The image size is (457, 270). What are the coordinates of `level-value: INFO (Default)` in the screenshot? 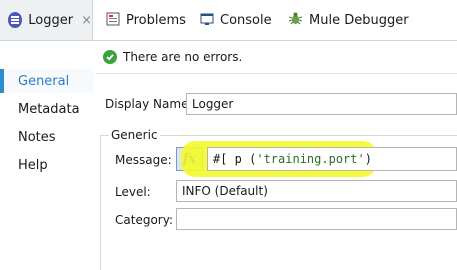 It's located at (225, 191).